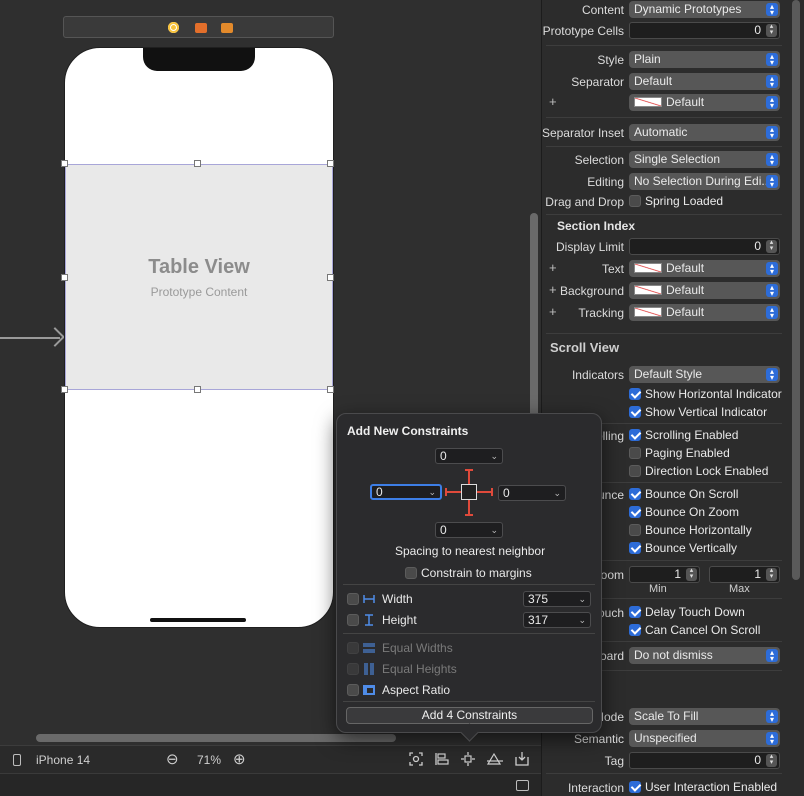 The height and width of the screenshot is (796, 804). Describe the element at coordinates (199, 291) in the screenshot. I see `table-view-subtitle: Prototype Content` at that location.